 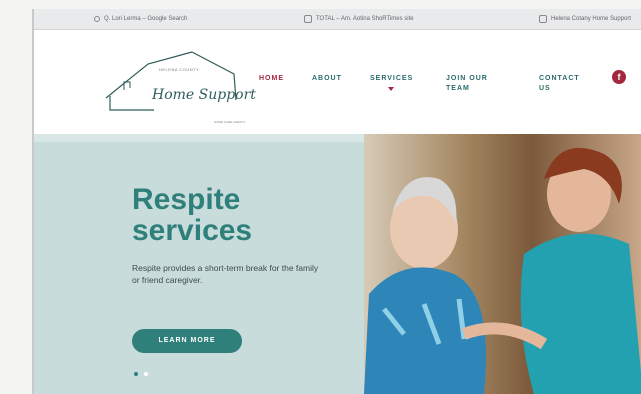 I want to click on browser-tab: Q. Lori Lerma – Google Search, so click(x=140, y=19).